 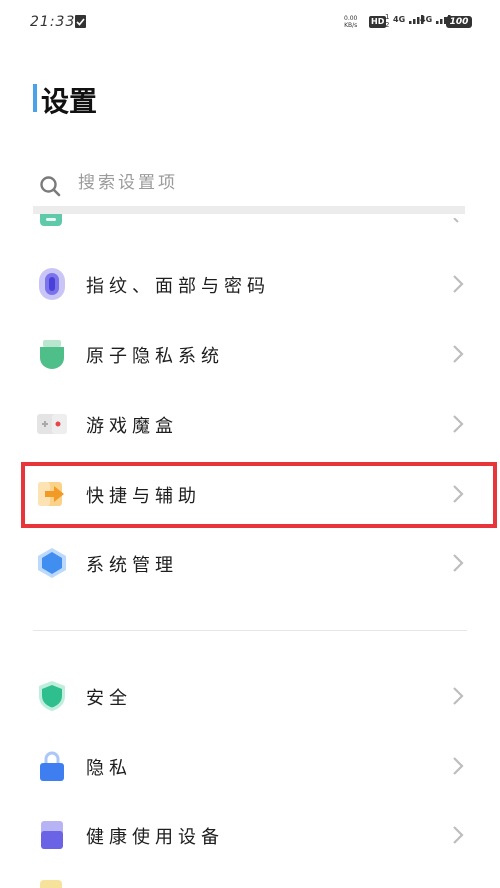 What do you see at coordinates (378, 22) in the screenshot?
I see `hd-voice-icon: HD` at bounding box center [378, 22].